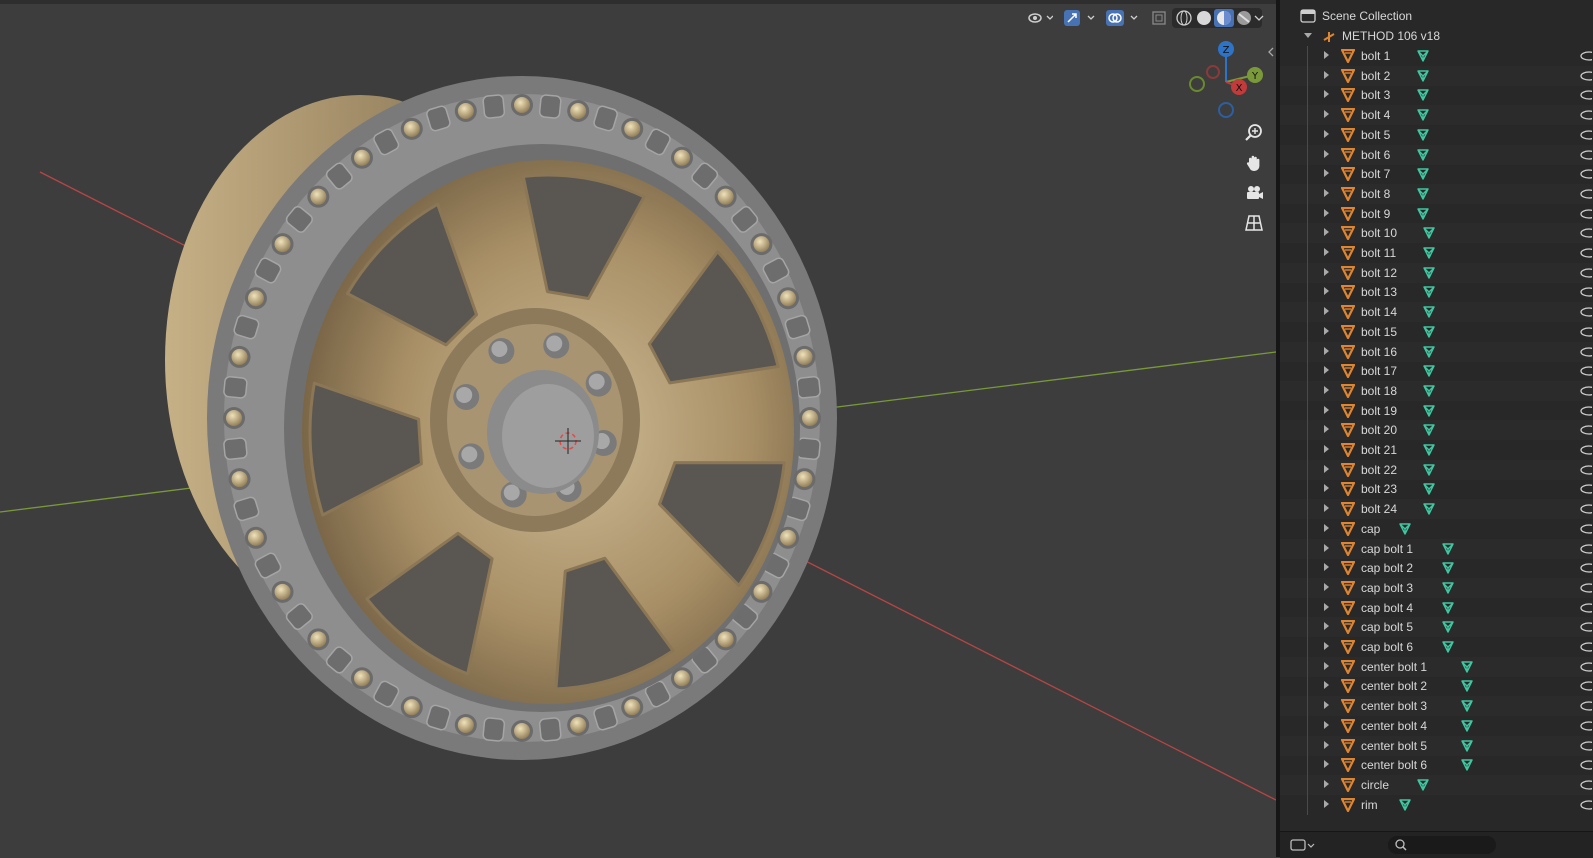  I want to click on outliner-item: bolt 15, so click(1436, 331).